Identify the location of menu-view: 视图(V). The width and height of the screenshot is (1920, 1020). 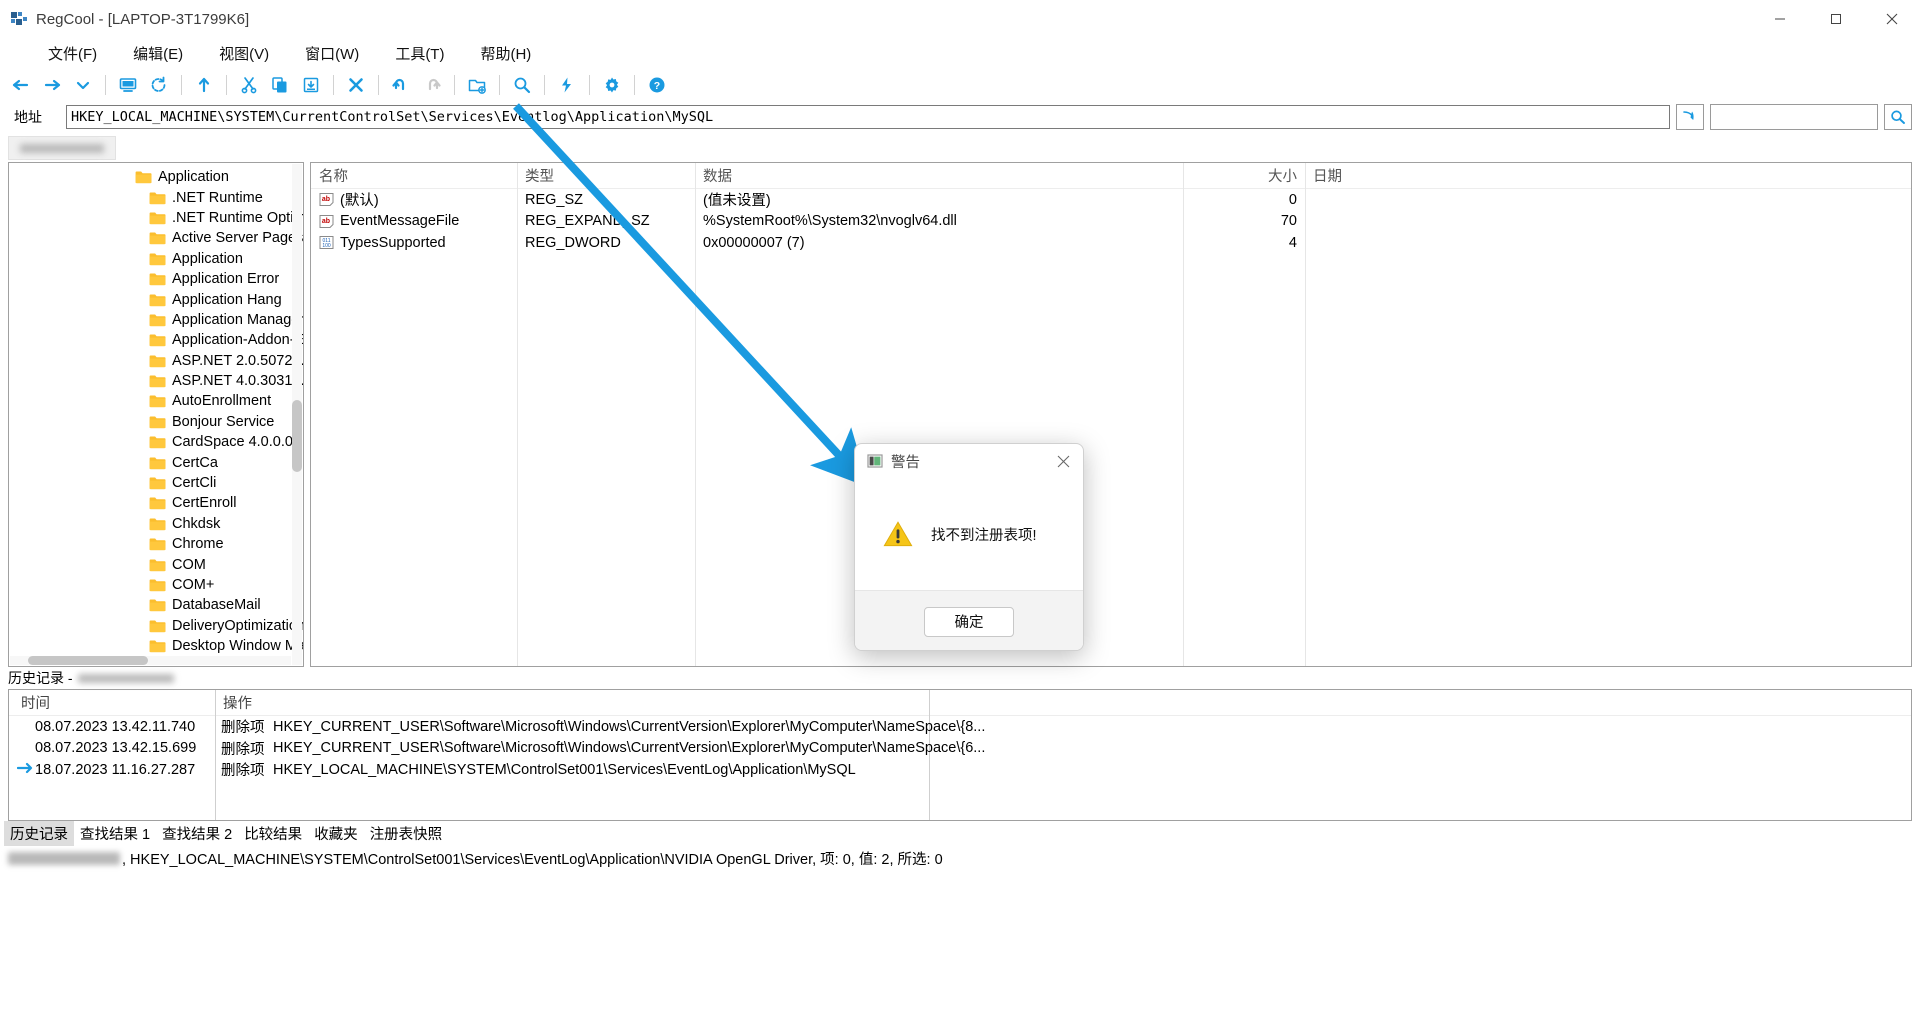
(244, 53).